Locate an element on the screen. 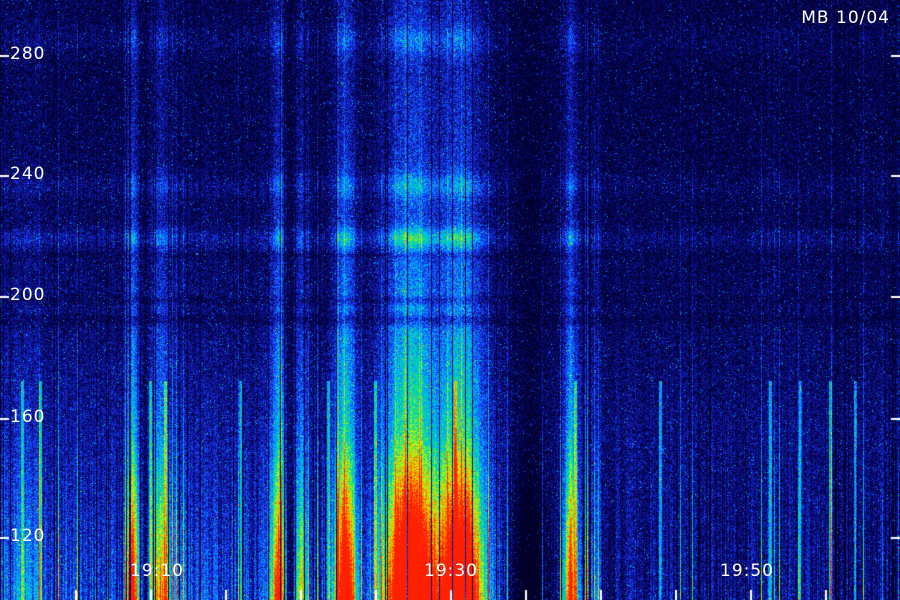 The image size is (900, 600). y-tick-label-160: 160 is located at coordinates (28, 417).